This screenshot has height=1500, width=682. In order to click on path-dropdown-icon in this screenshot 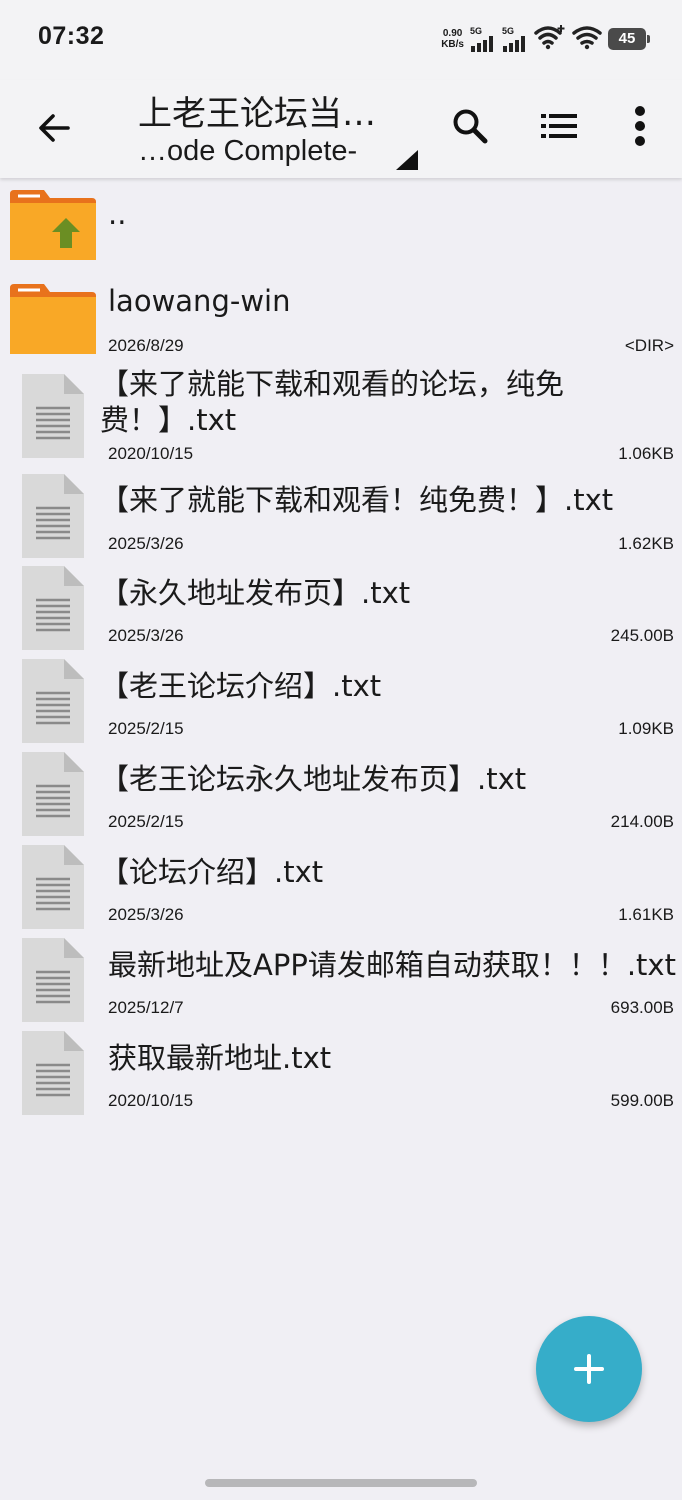, I will do `click(407, 160)`.